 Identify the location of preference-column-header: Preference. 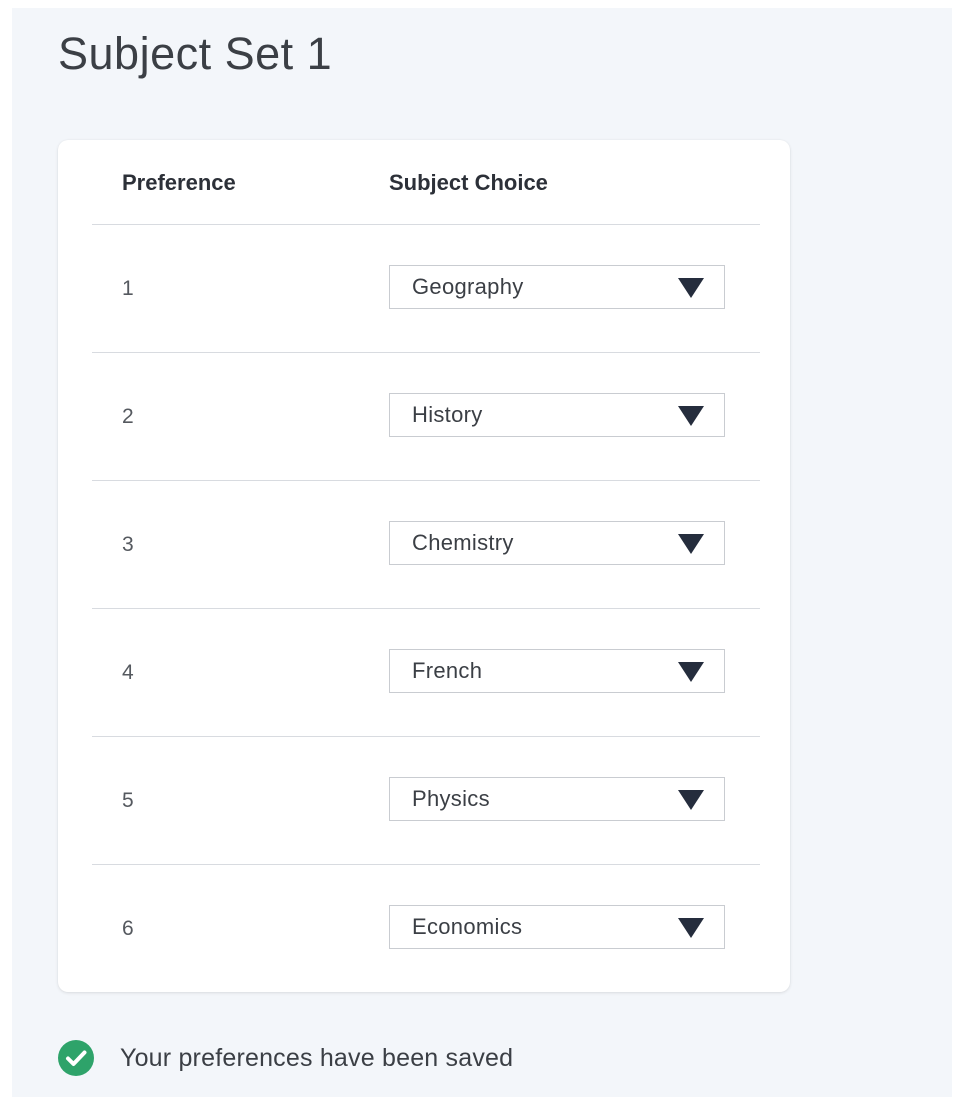
(179, 182).